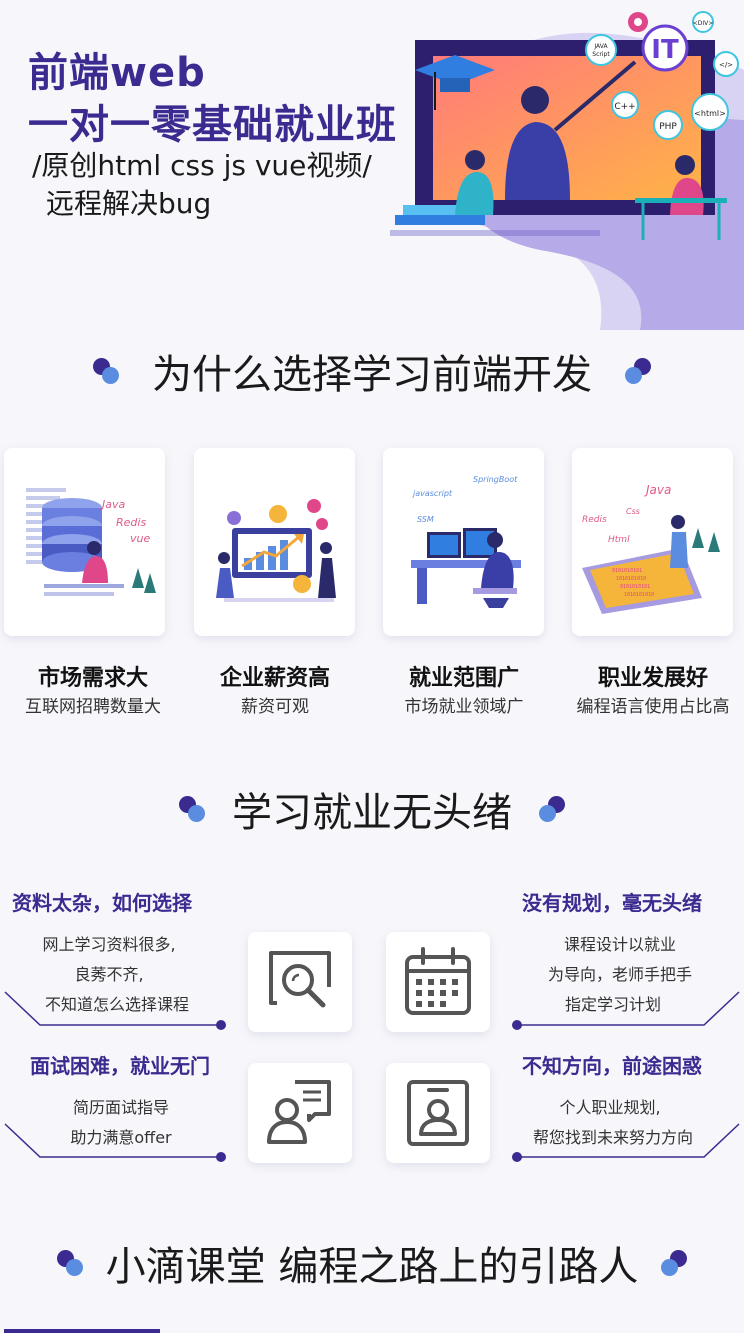 Image resolution: width=744 pixels, height=1333 pixels. I want to click on art-word-redis-2: Redis, so click(594, 520).